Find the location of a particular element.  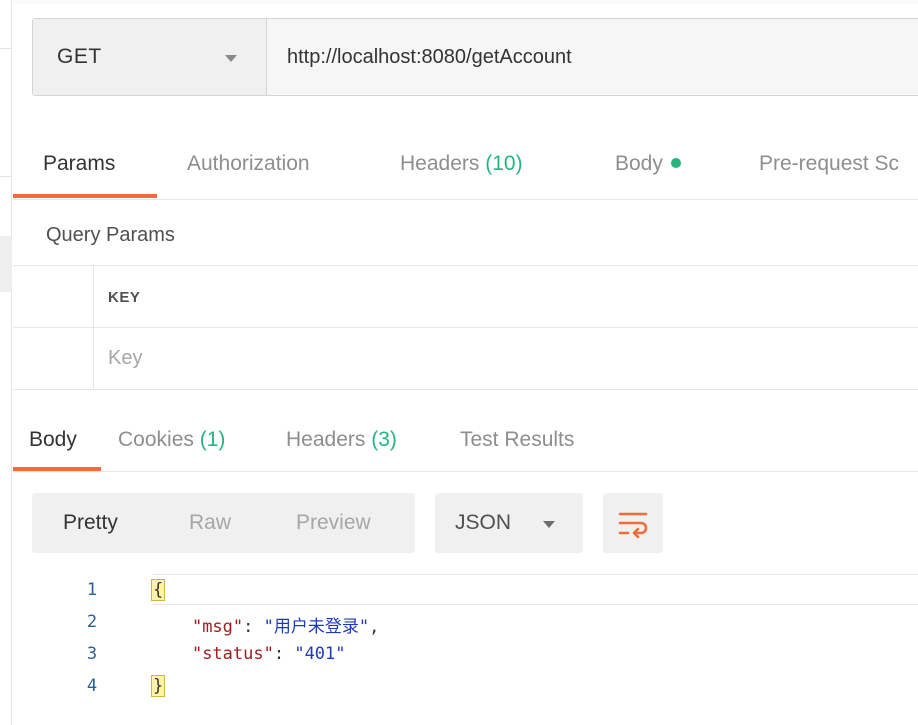

line-number: 4 is located at coordinates (92, 686).